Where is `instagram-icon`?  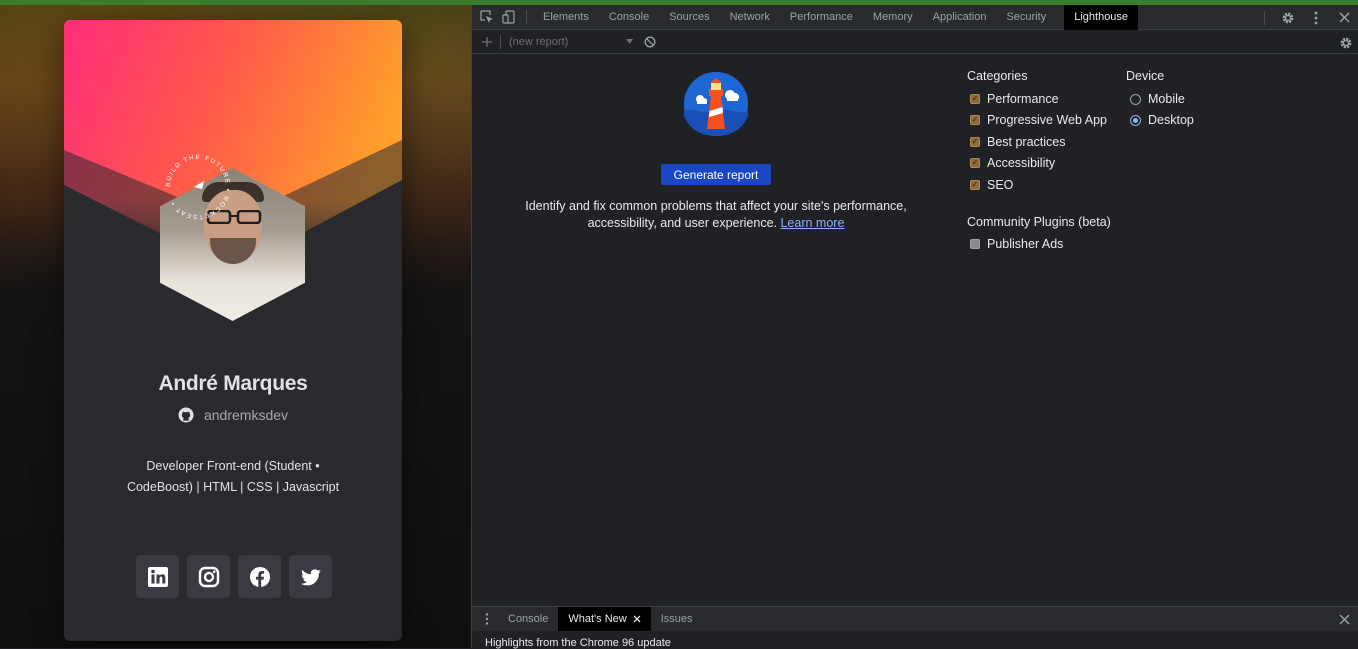
instagram-icon is located at coordinates (208, 576).